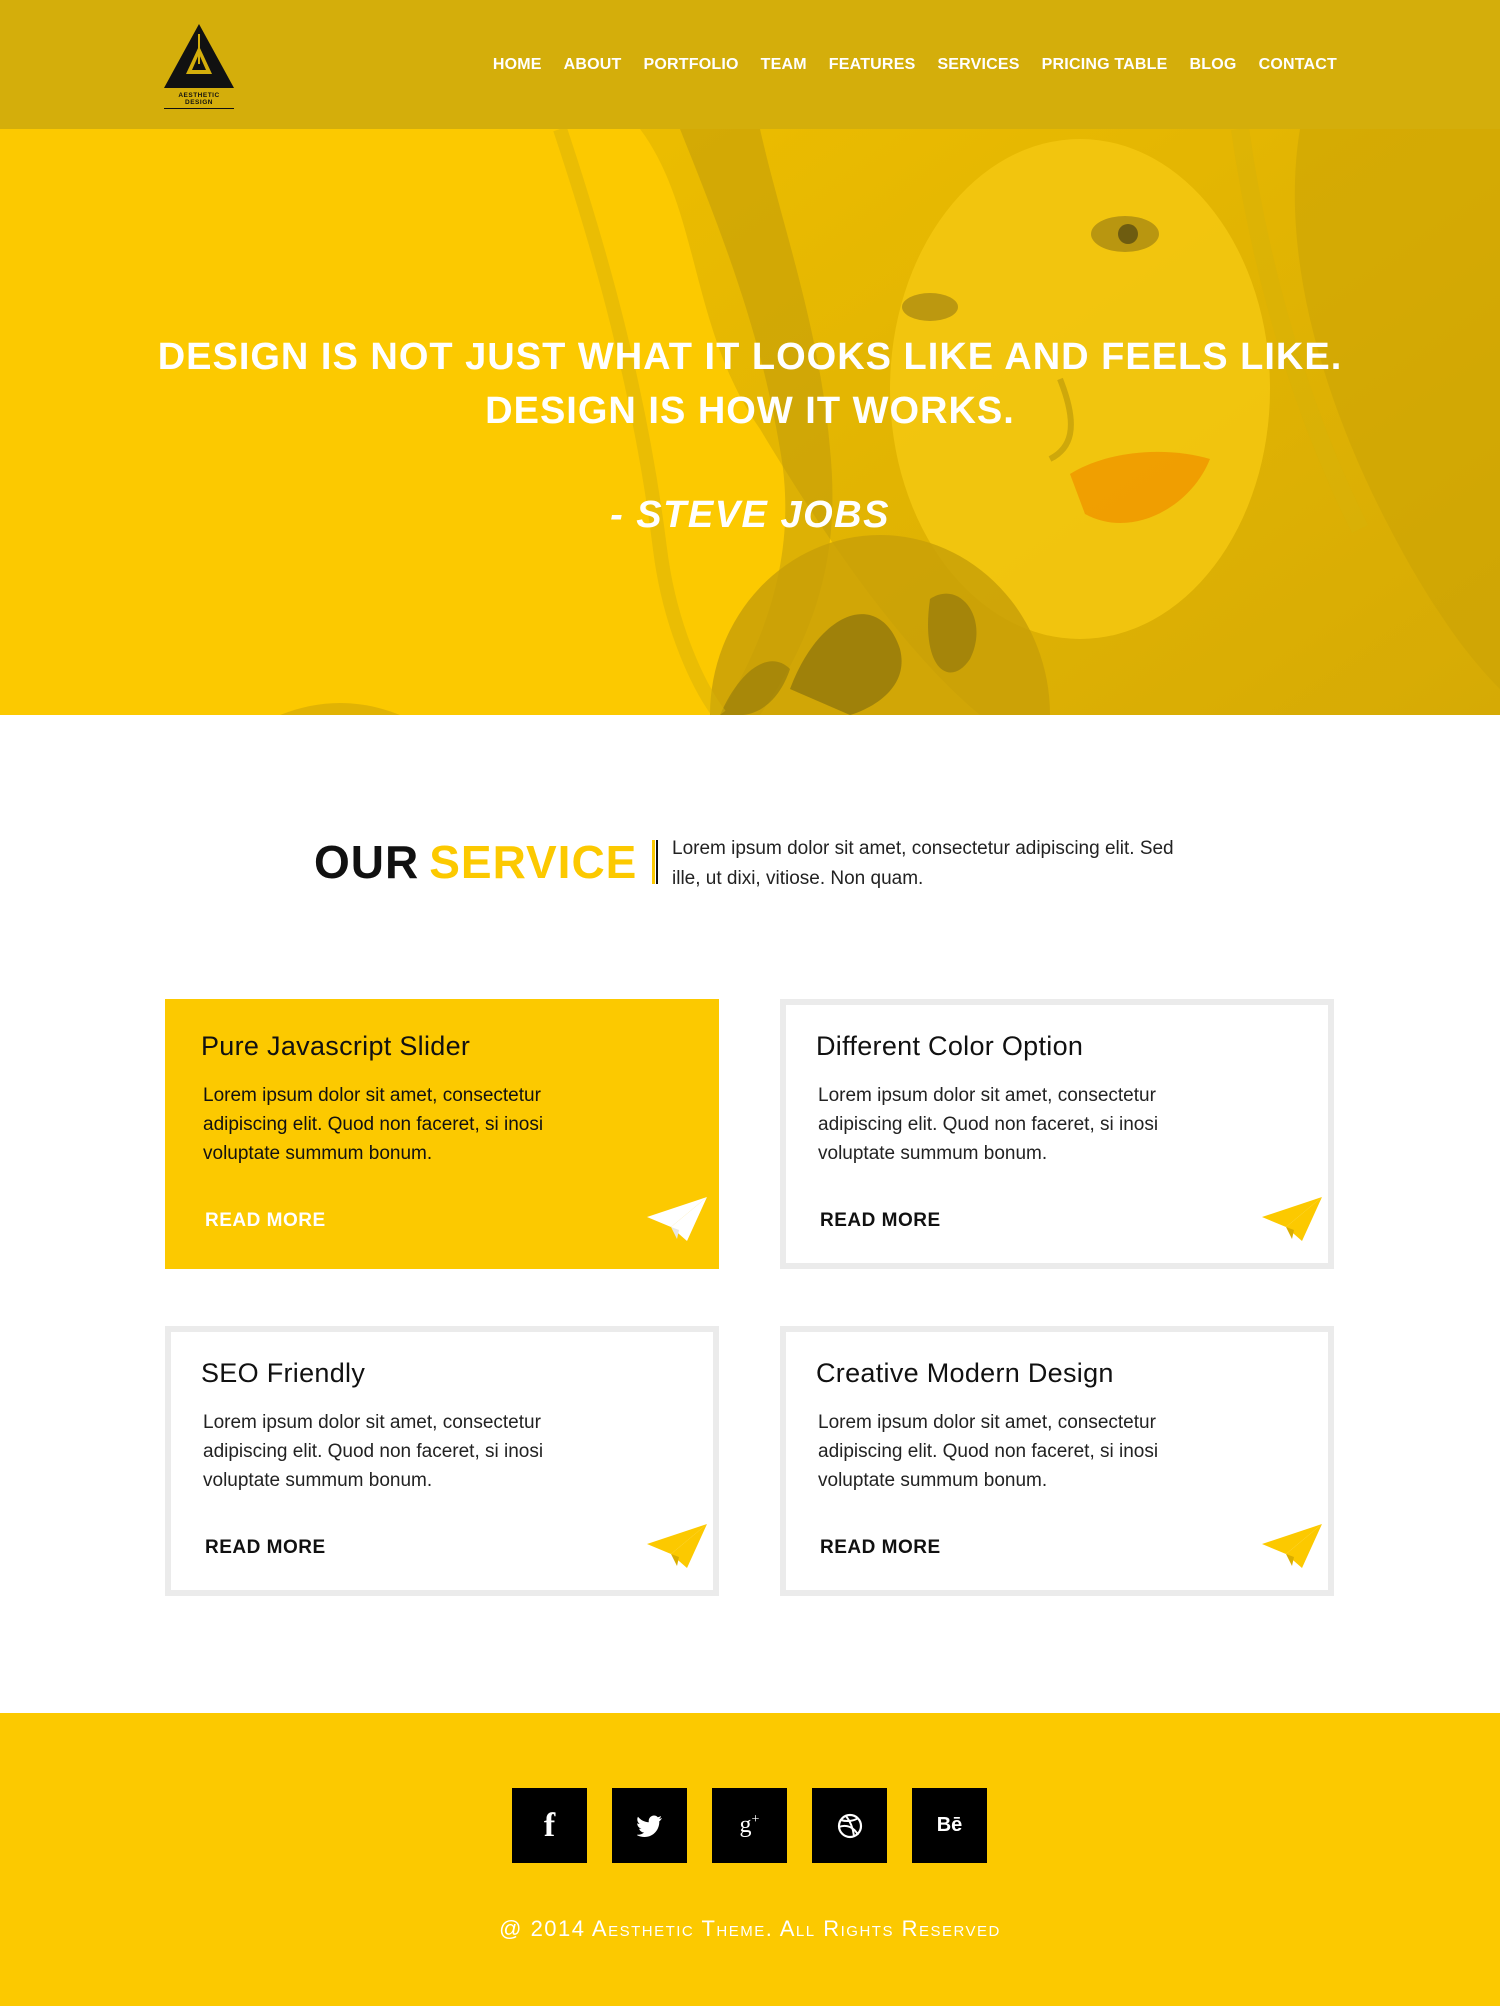 This screenshot has width=1500, height=2006. Describe the element at coordinates (965, 1373) in the screenshot. I see `service-card-title: Creative Modern Design` at that location.